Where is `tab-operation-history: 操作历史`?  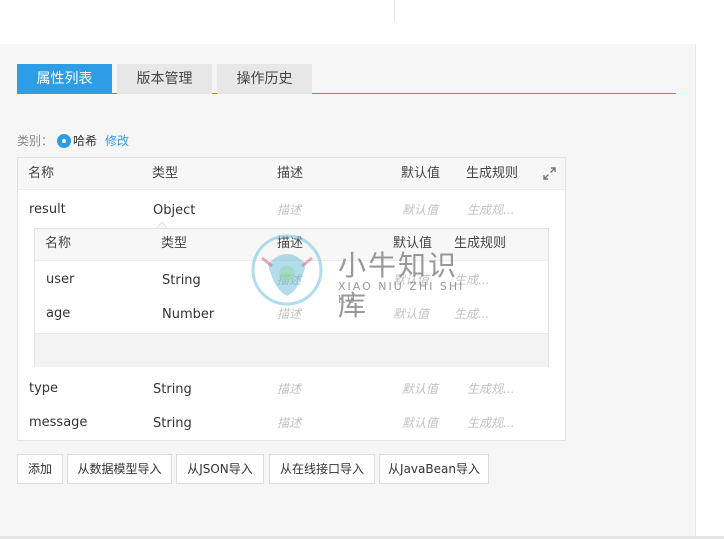
tab-operation-history: 操作历史 is located at coordinates (264, 79).